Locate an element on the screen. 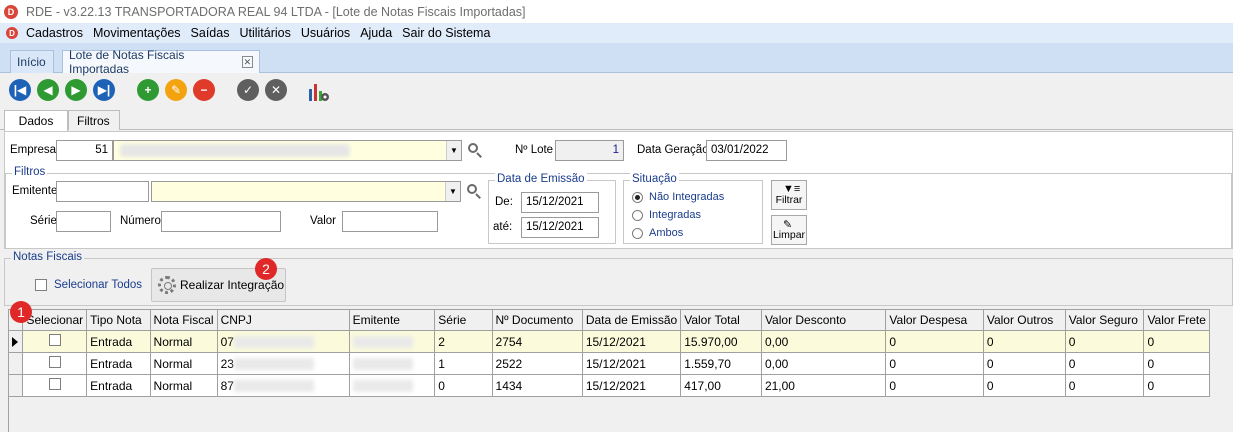 The width and height of the screenshot is (1233, 432). menu-movimentacoes: Movimentações is located at coordinates (137, 33).